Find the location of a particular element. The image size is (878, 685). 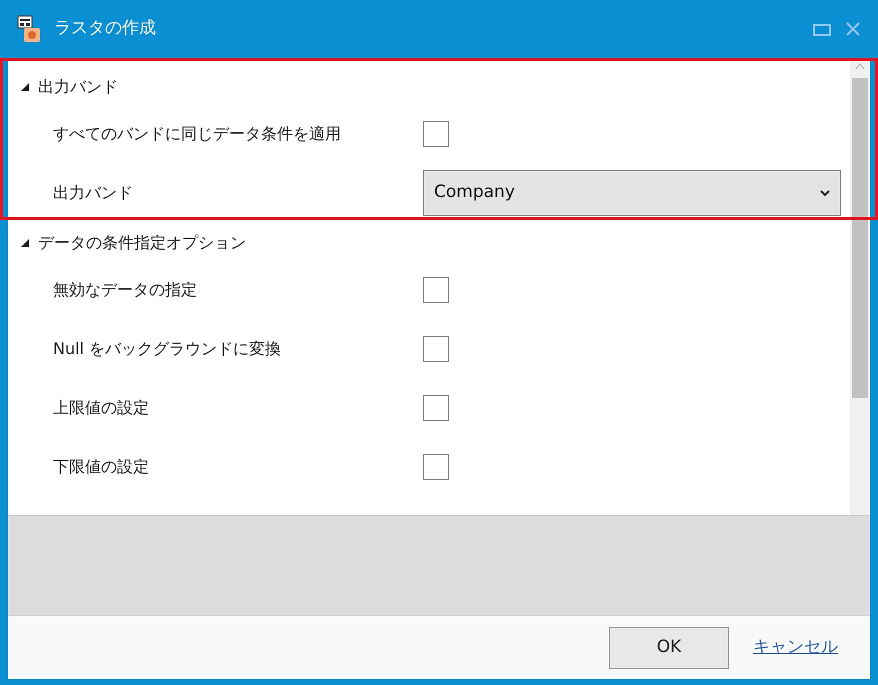

cancel-link: キャンセル is located at coordinates (795, 647).